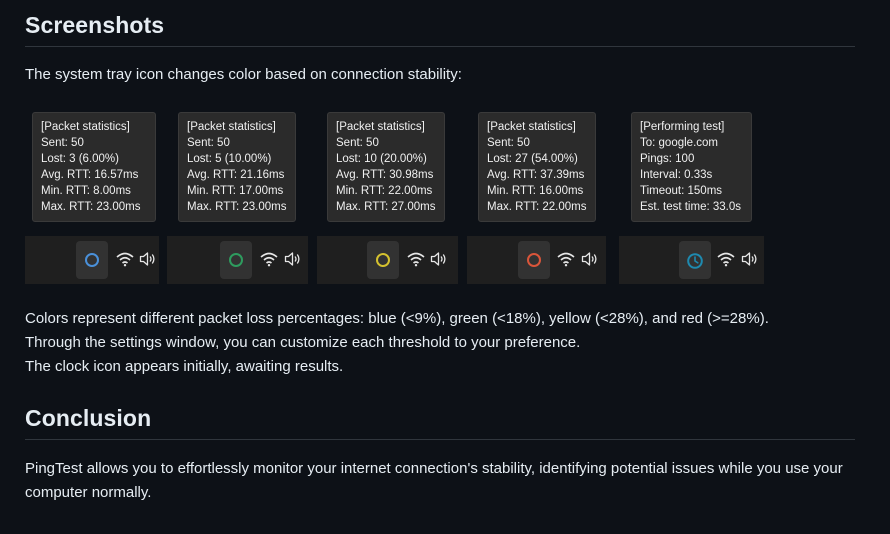  Describe the element at coordinates (80, 159) in the screenshot. I see `tooltip-line: Lost: 3 (6.00%)` at that location.